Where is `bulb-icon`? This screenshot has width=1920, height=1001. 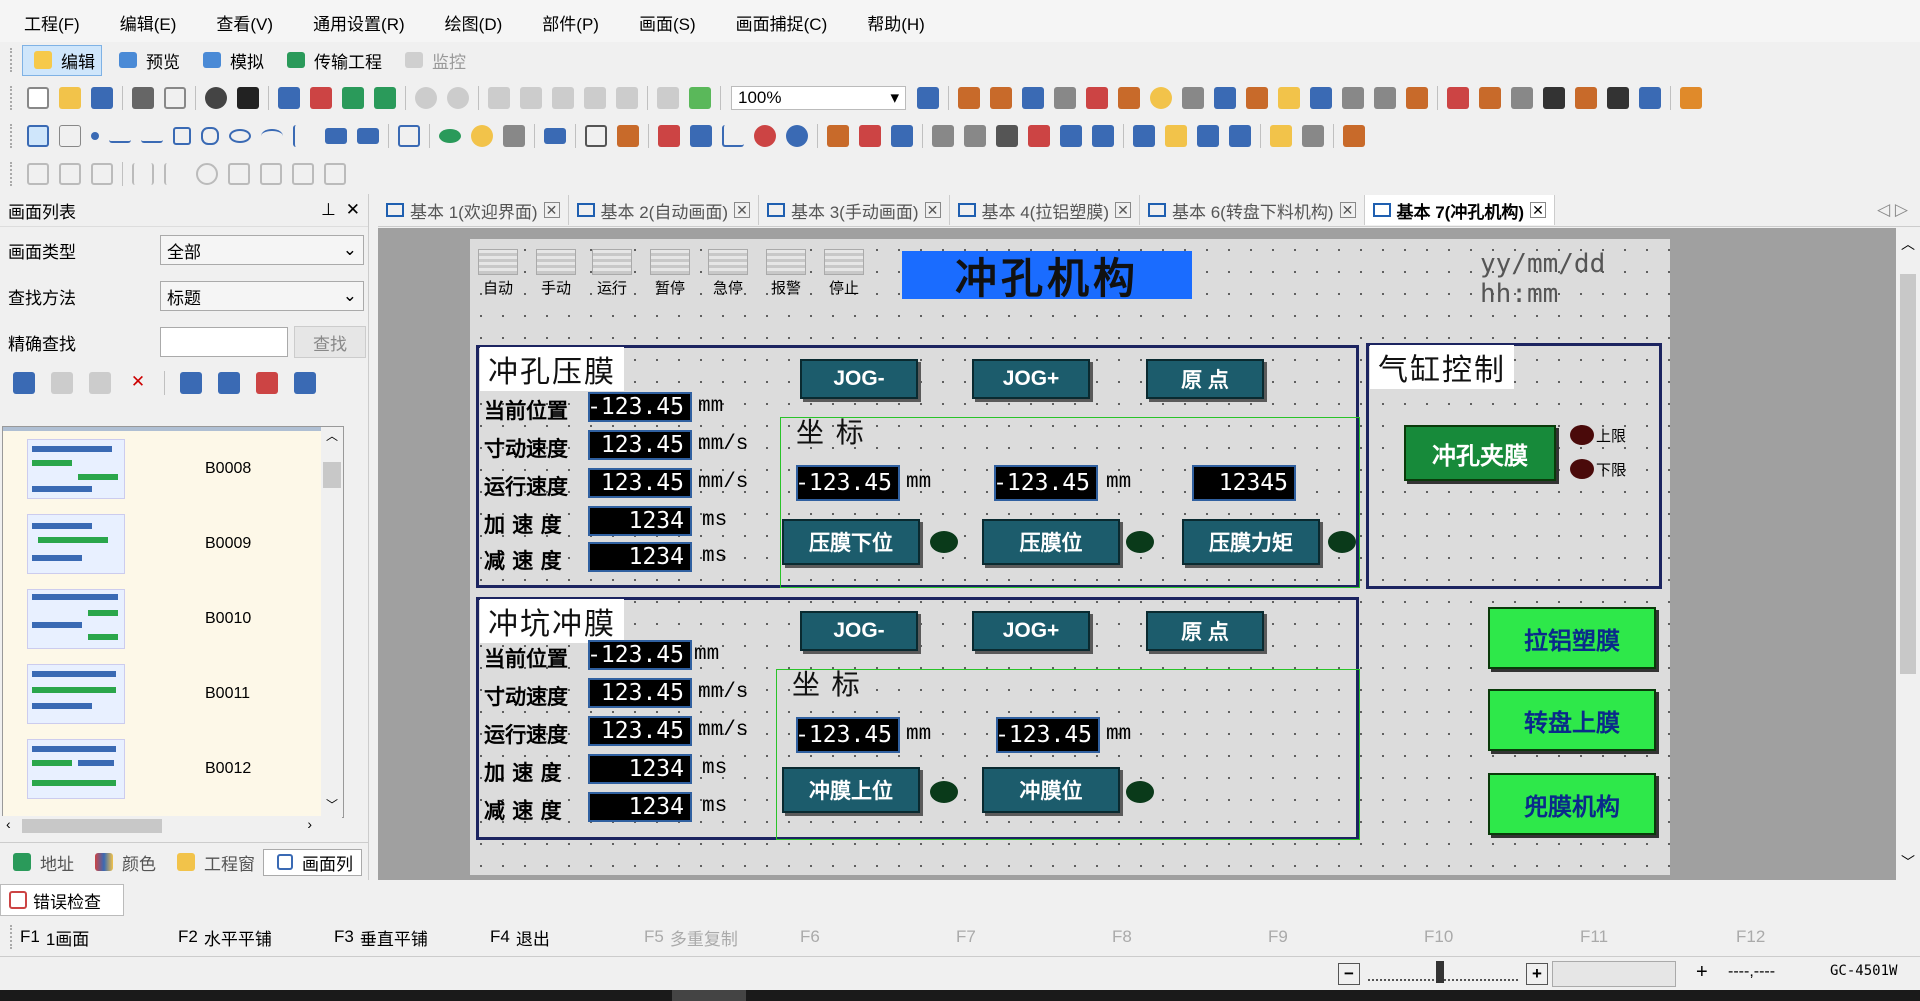 bulb-icon is located at coordinates (482, 136).